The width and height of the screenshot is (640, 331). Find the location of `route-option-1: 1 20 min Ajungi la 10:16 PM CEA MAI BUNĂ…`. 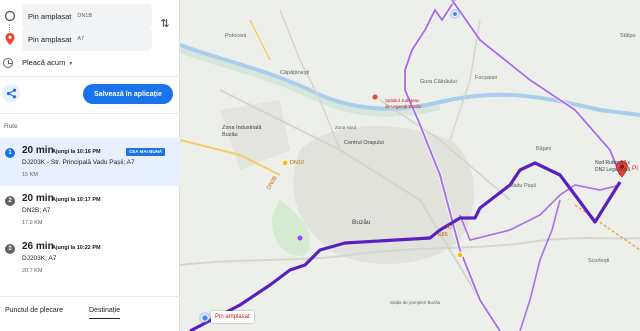

route-option-1: 1 20 min Ajungi la 10:16 PM CEA MAI BUNĂ… is located at coordinates (90, 162).